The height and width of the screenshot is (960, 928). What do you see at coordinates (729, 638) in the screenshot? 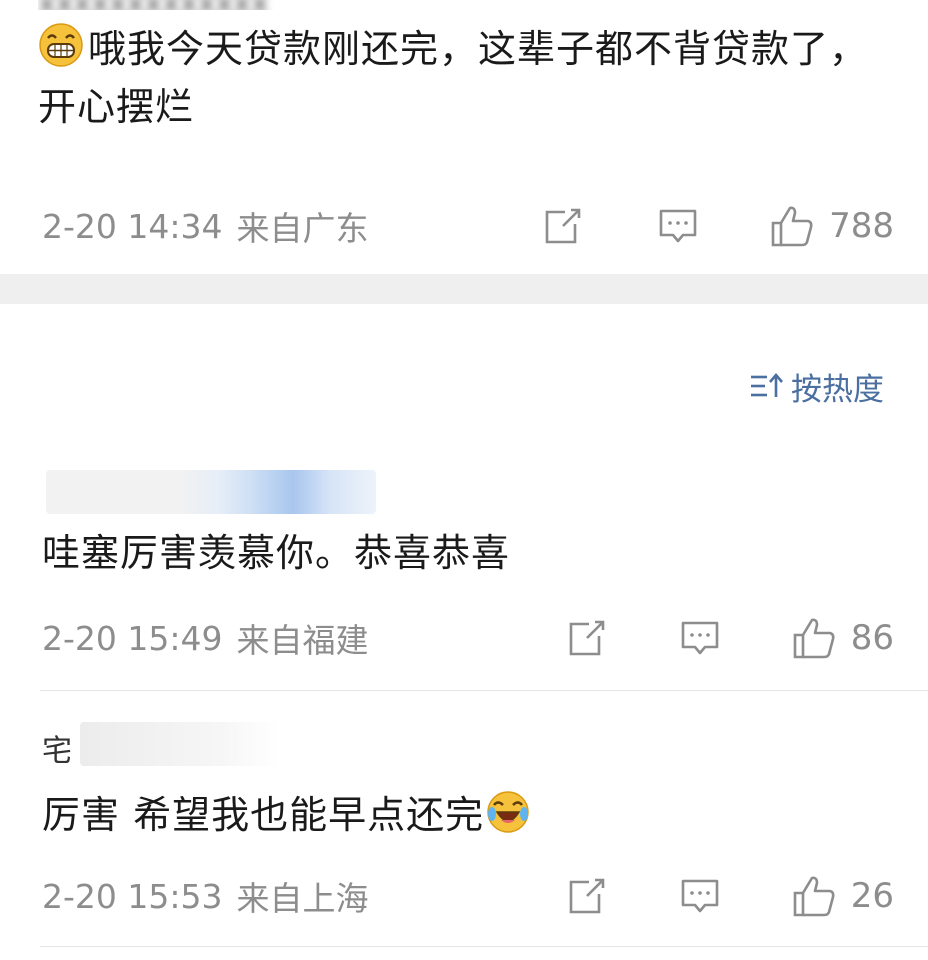
I see `comment-actions: 86` at bounding box center [729, 638].